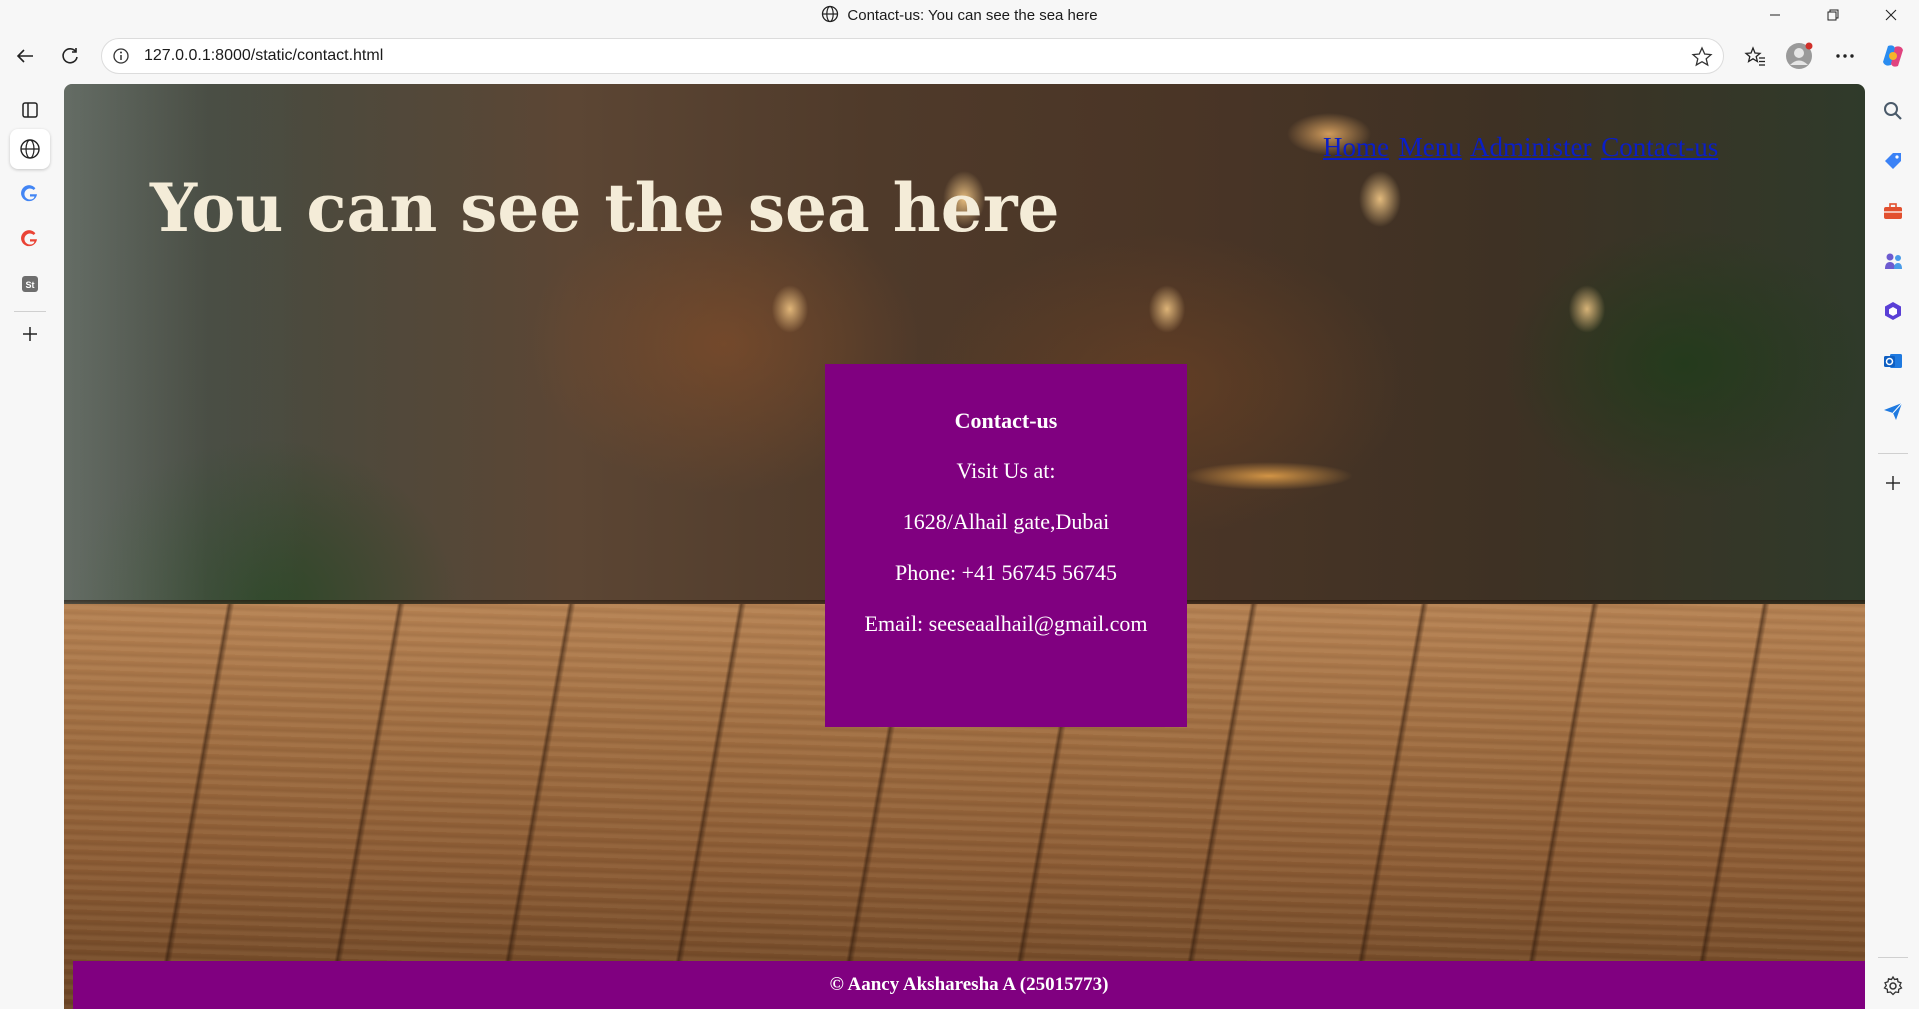 This screenshot has width=1919, height=1009. Describe the element at coordinates (1893, 311) in the screenshot. I see `office-icon` at that location.